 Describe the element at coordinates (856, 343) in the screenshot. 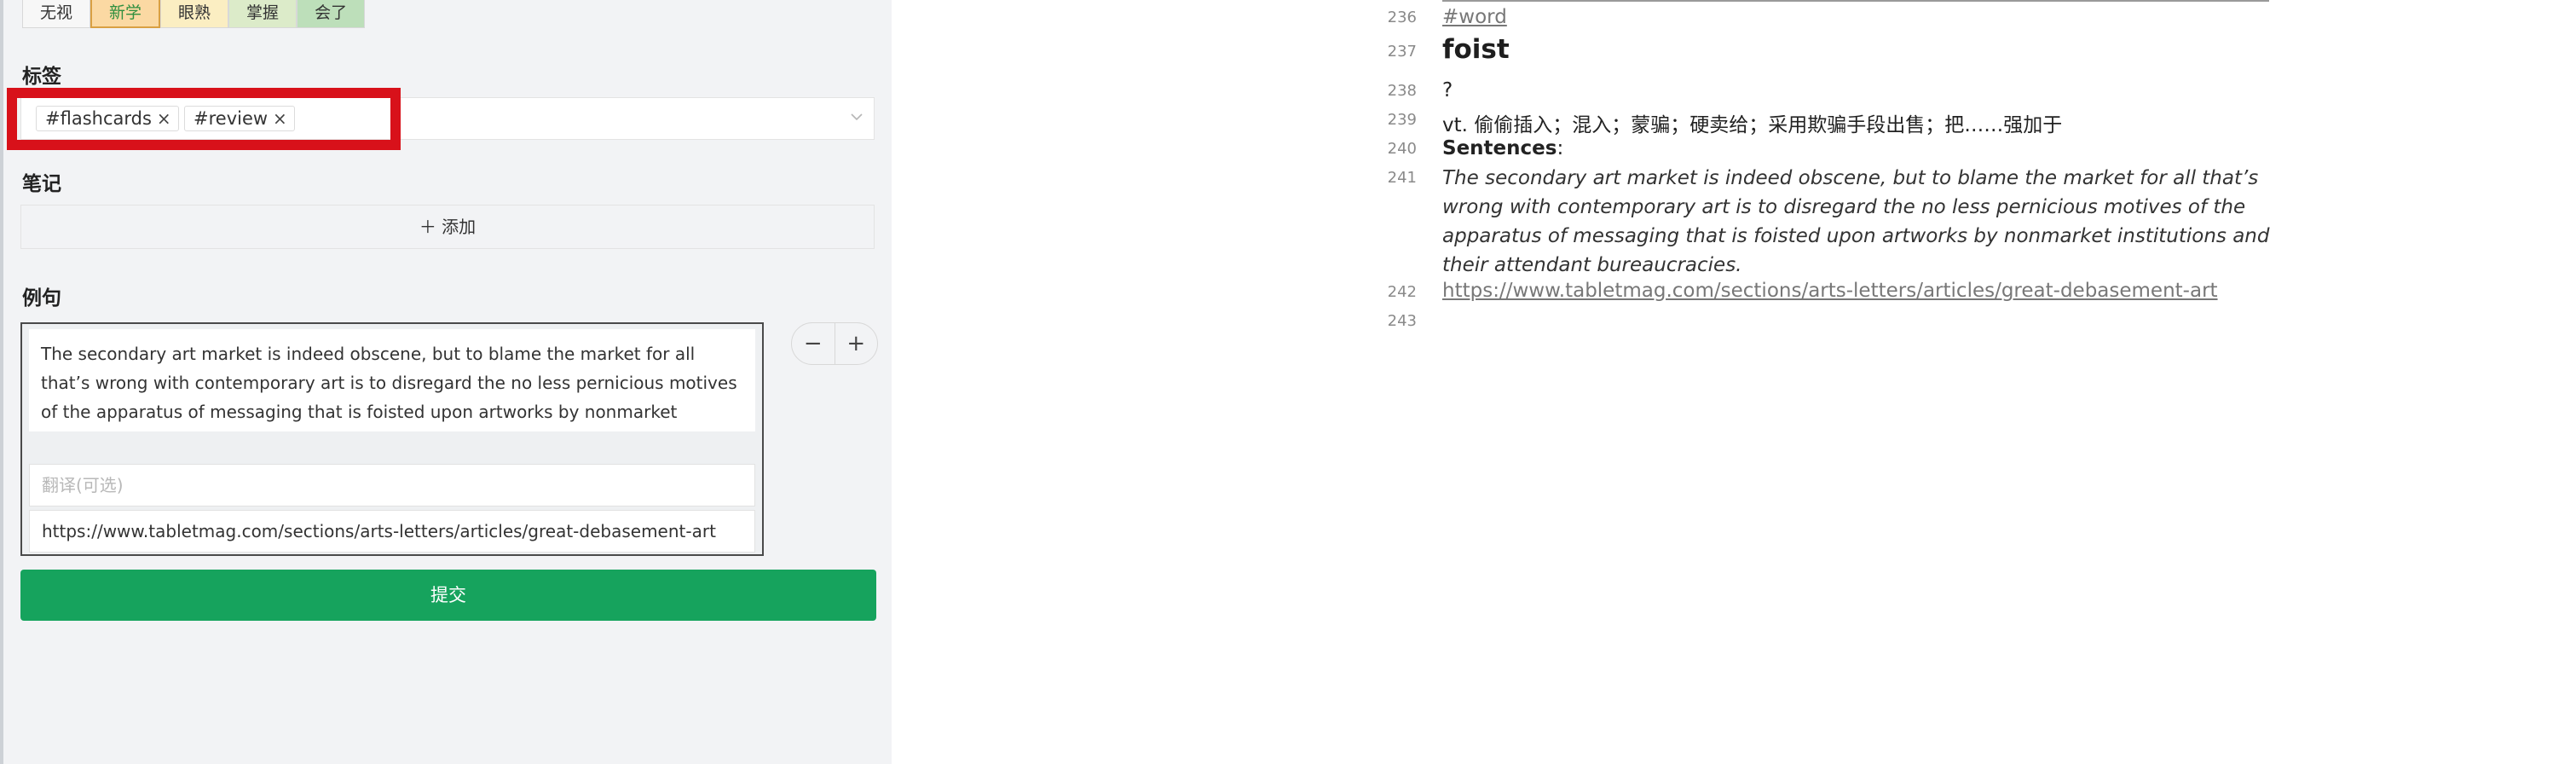

I see `plus-button: +` at that location.